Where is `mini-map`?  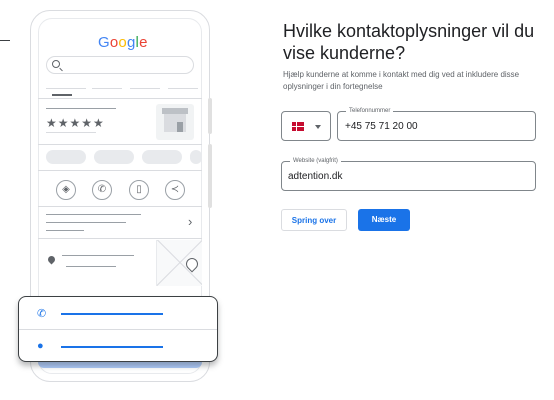
mini-map is located at coordinates (179, 263).